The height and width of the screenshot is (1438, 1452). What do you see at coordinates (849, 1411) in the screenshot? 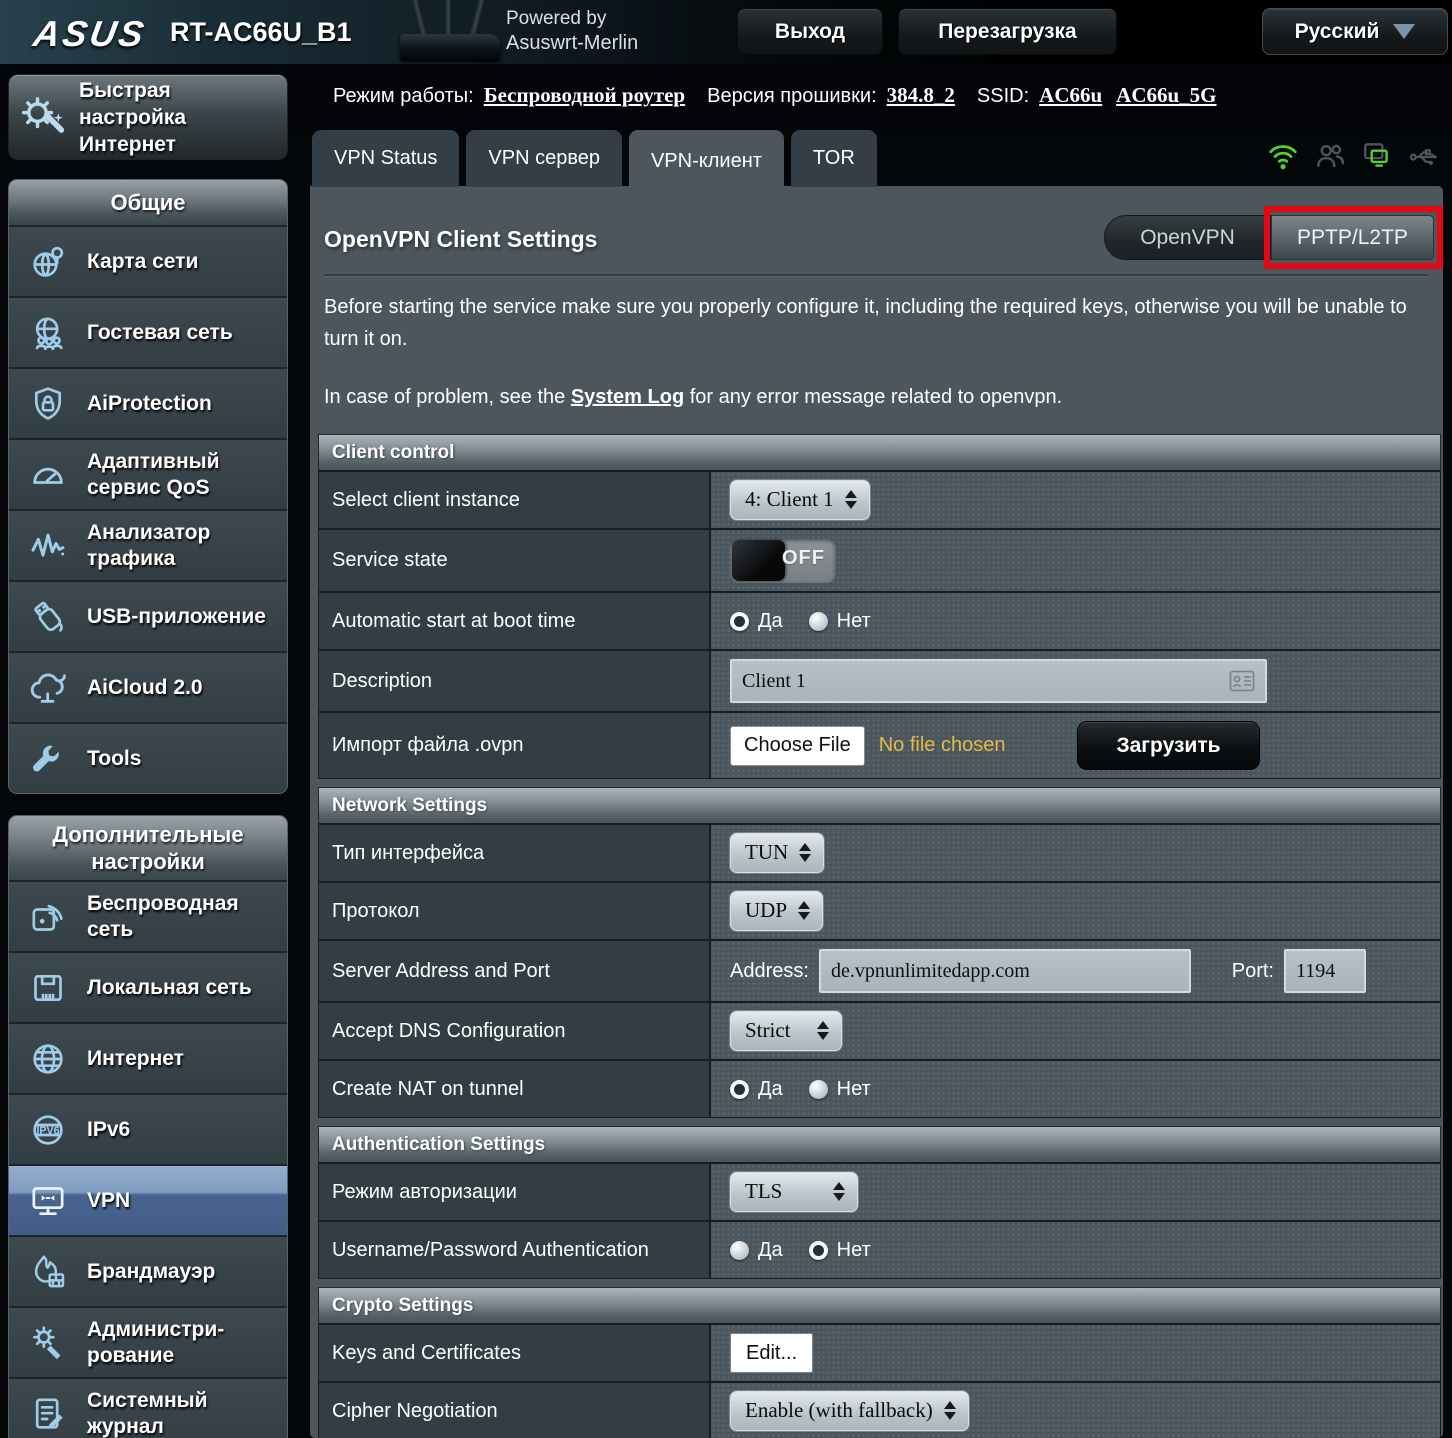
I see `cipher-negotiation-select: Enable (with fallback)` at bounding box center [849, 1411].